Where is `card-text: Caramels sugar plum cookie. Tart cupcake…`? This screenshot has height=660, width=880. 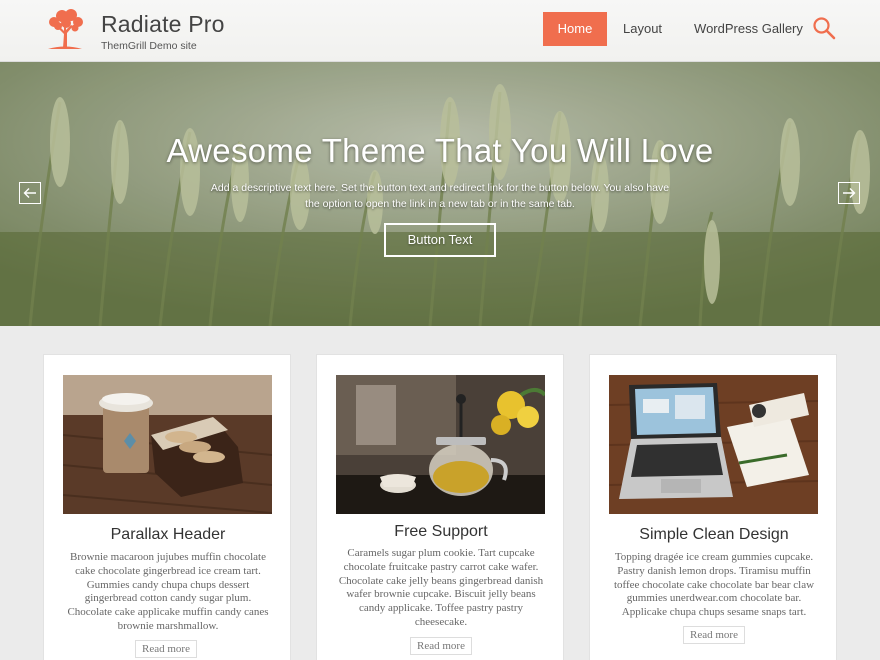
card-text: Caramels sugar plum cookie. Tart cupcake… is located at coordinates (441, 587).